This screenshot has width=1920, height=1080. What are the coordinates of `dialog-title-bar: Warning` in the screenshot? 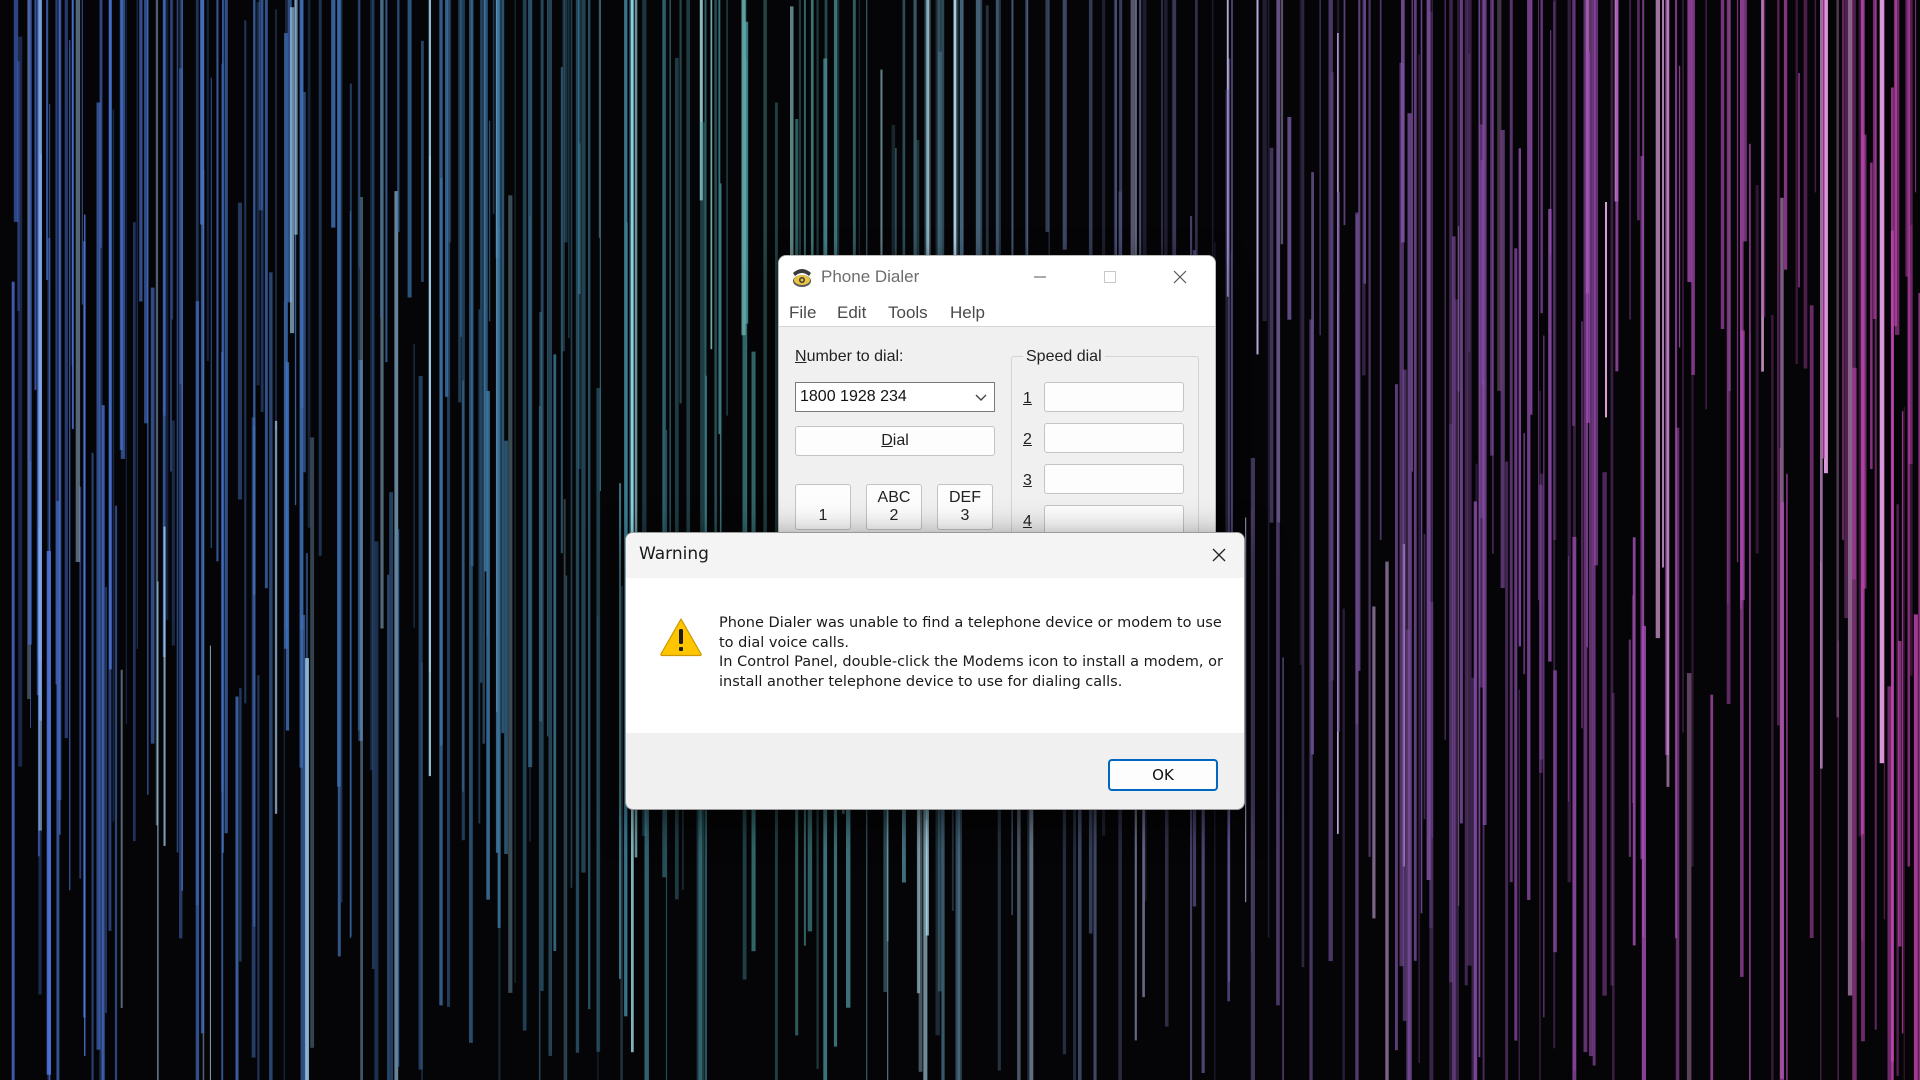 It's located at (935, 555).